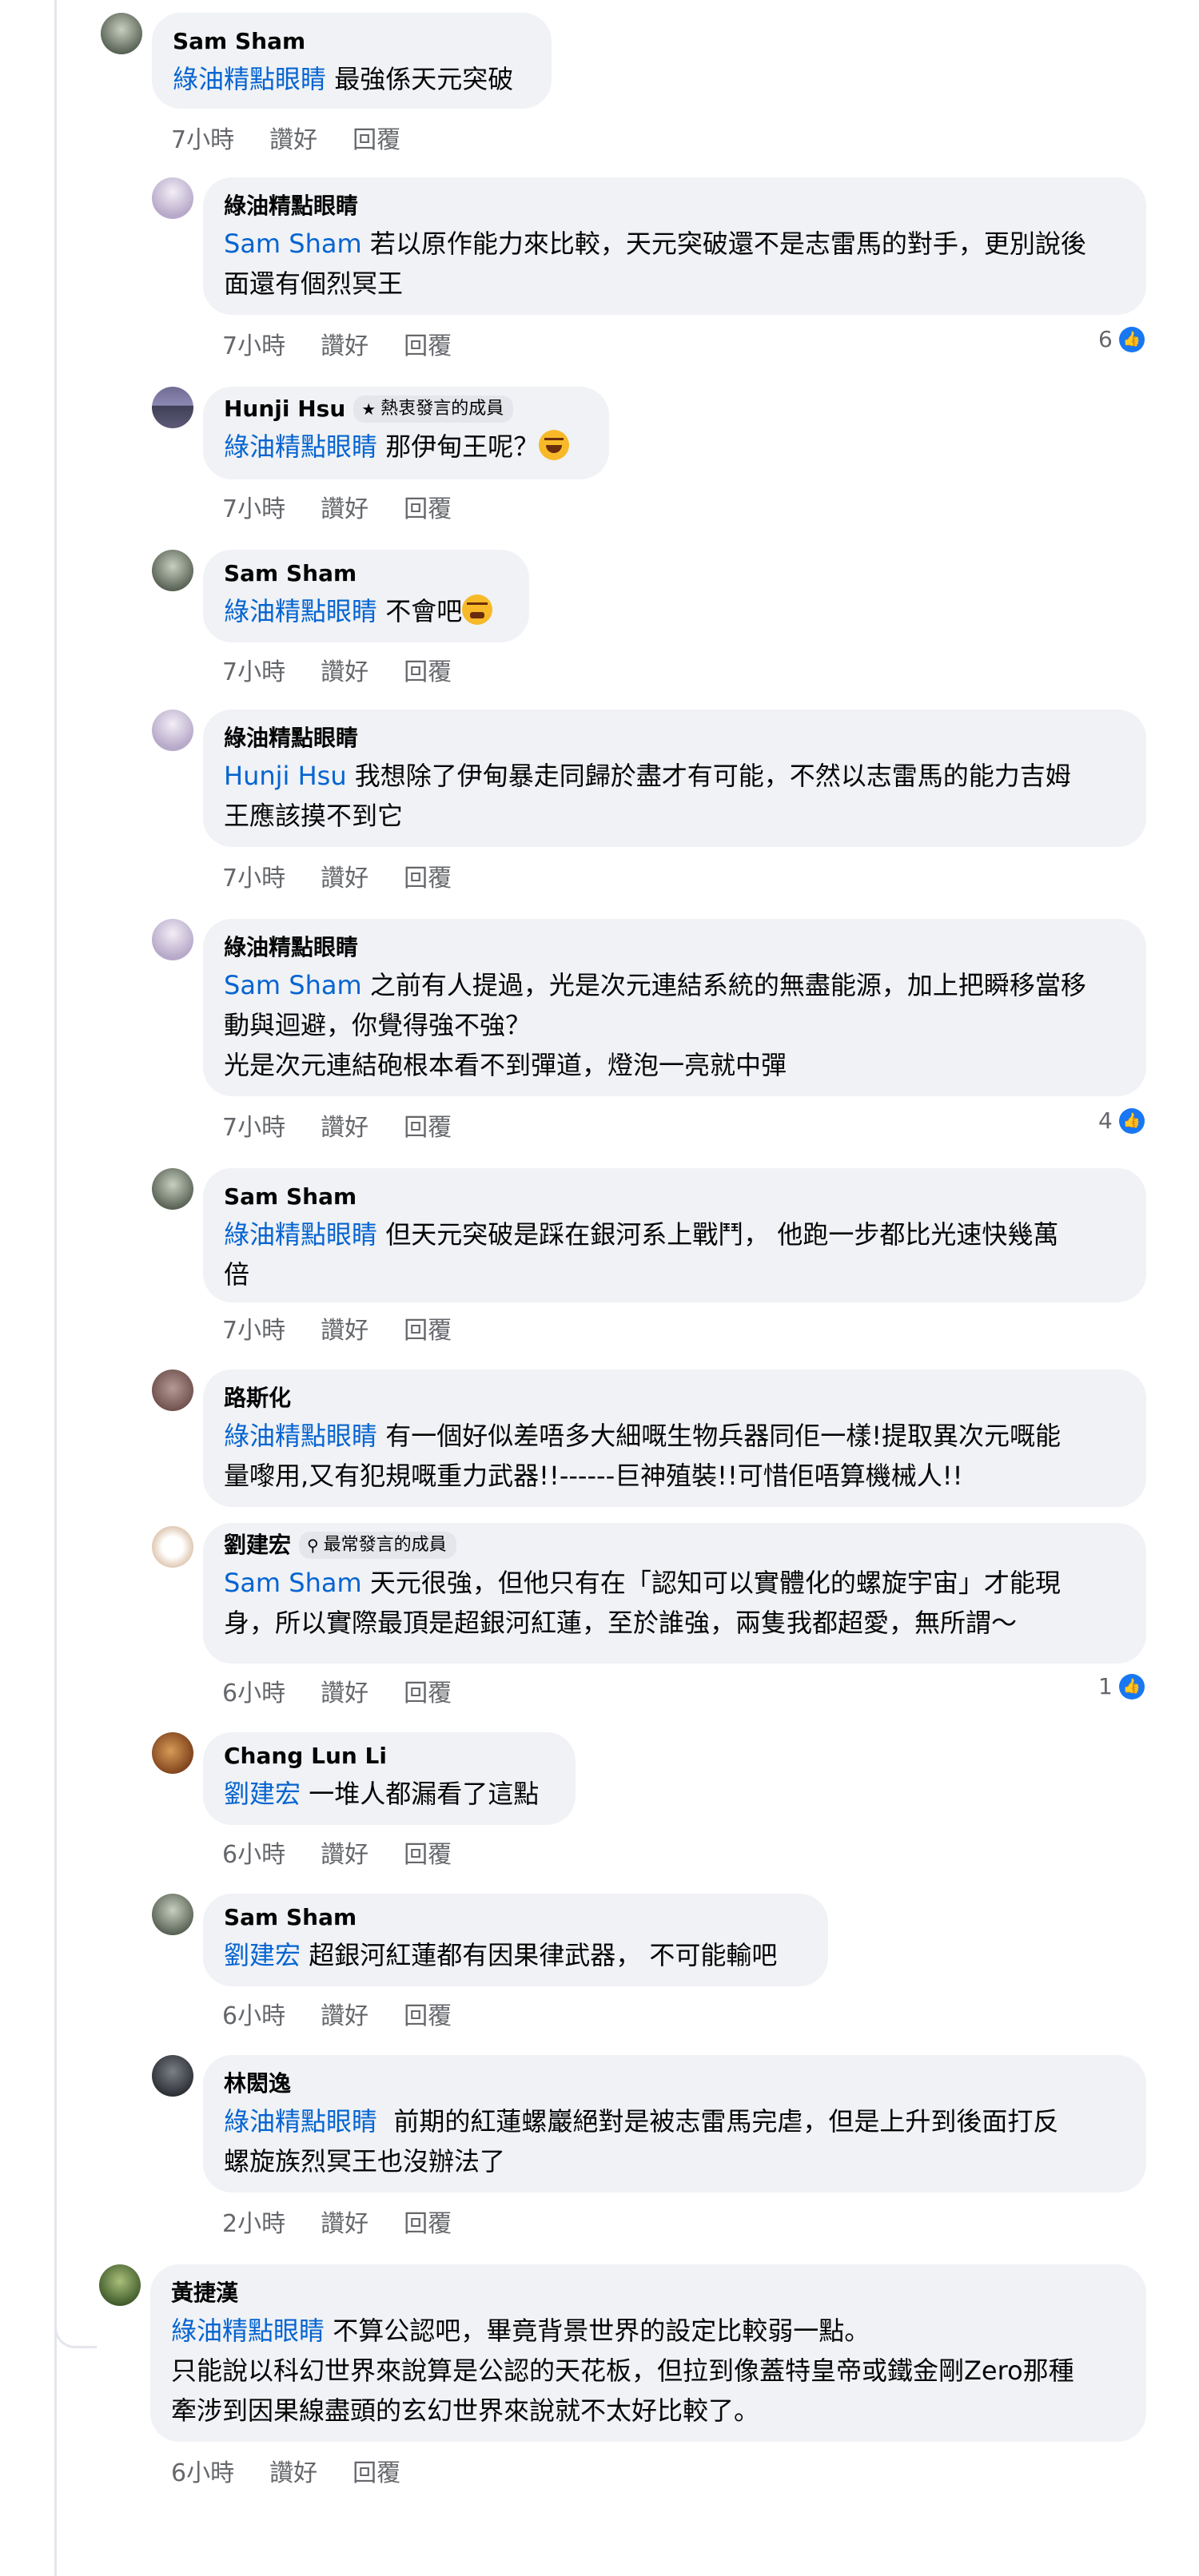 This screenshot has width=1199, height=2576. I want to click on comment-text: 綠油精點眼睛 最強係天元突破, so click(343, 79).